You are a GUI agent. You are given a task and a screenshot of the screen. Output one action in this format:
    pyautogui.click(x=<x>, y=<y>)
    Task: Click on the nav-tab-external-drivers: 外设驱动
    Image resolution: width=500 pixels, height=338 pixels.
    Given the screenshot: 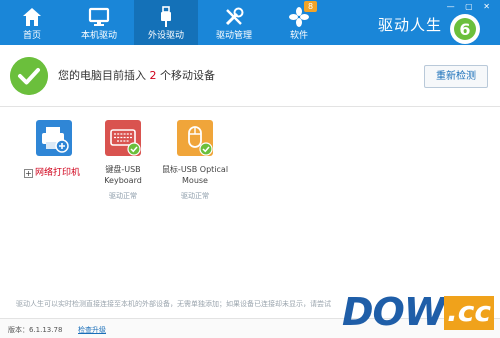 What is the action you would take?
    pyautogui.click(x=166, y=22)
    